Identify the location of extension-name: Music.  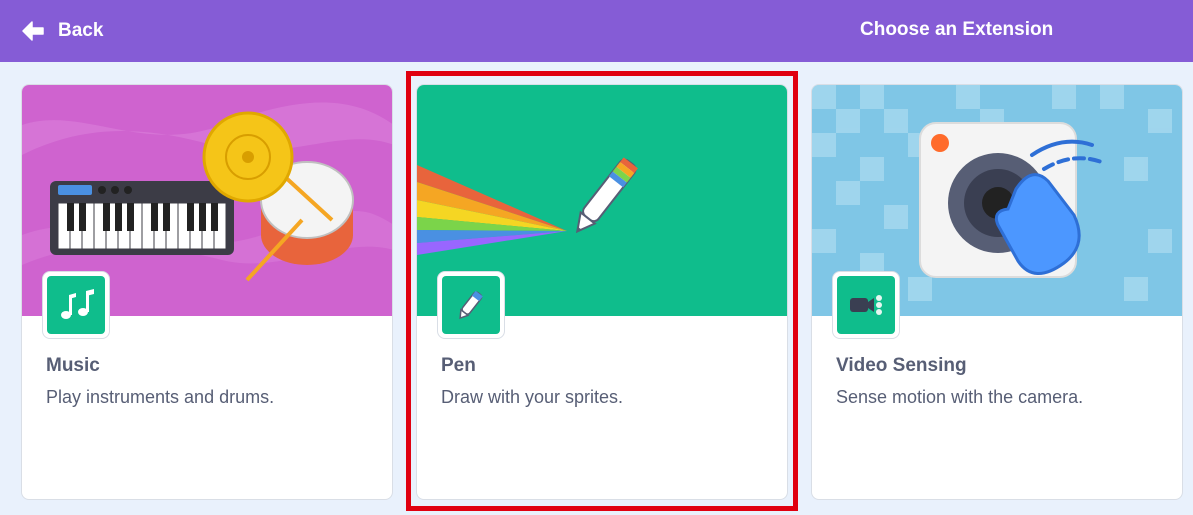
(73, 365).